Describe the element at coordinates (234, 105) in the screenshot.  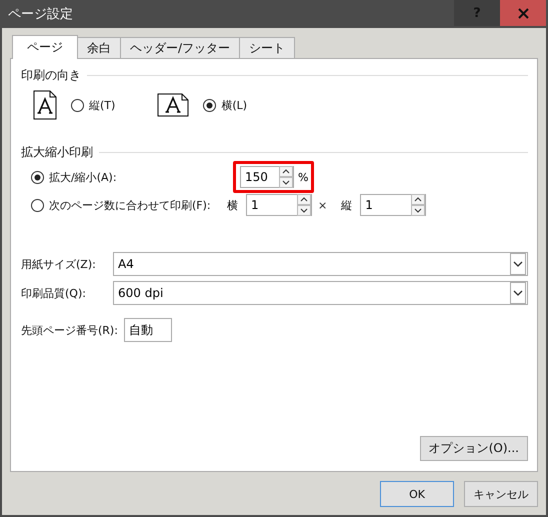
I see `radio-label: 横(L)` at that location.